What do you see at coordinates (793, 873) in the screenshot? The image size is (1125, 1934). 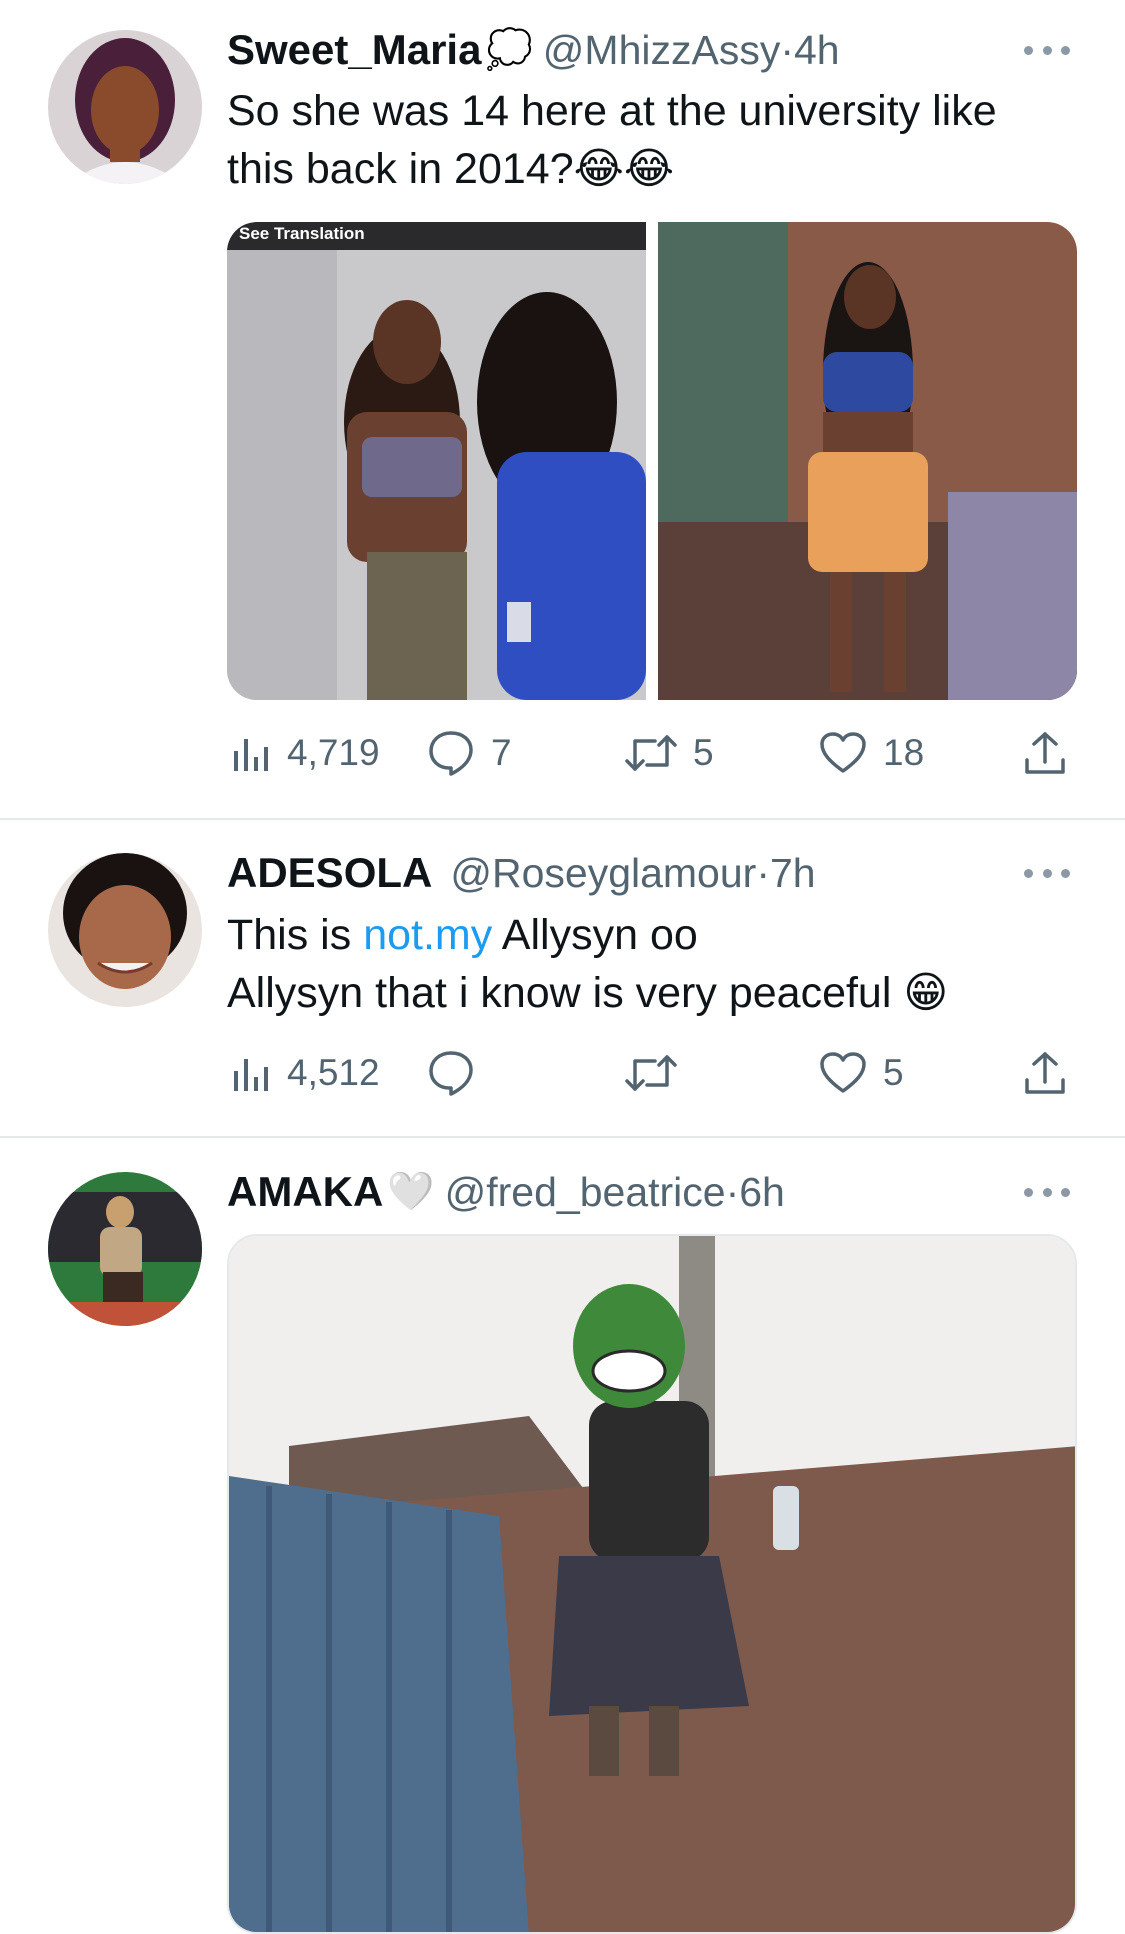 I see `timestamp: 7h` at bounding box center [793, 873].